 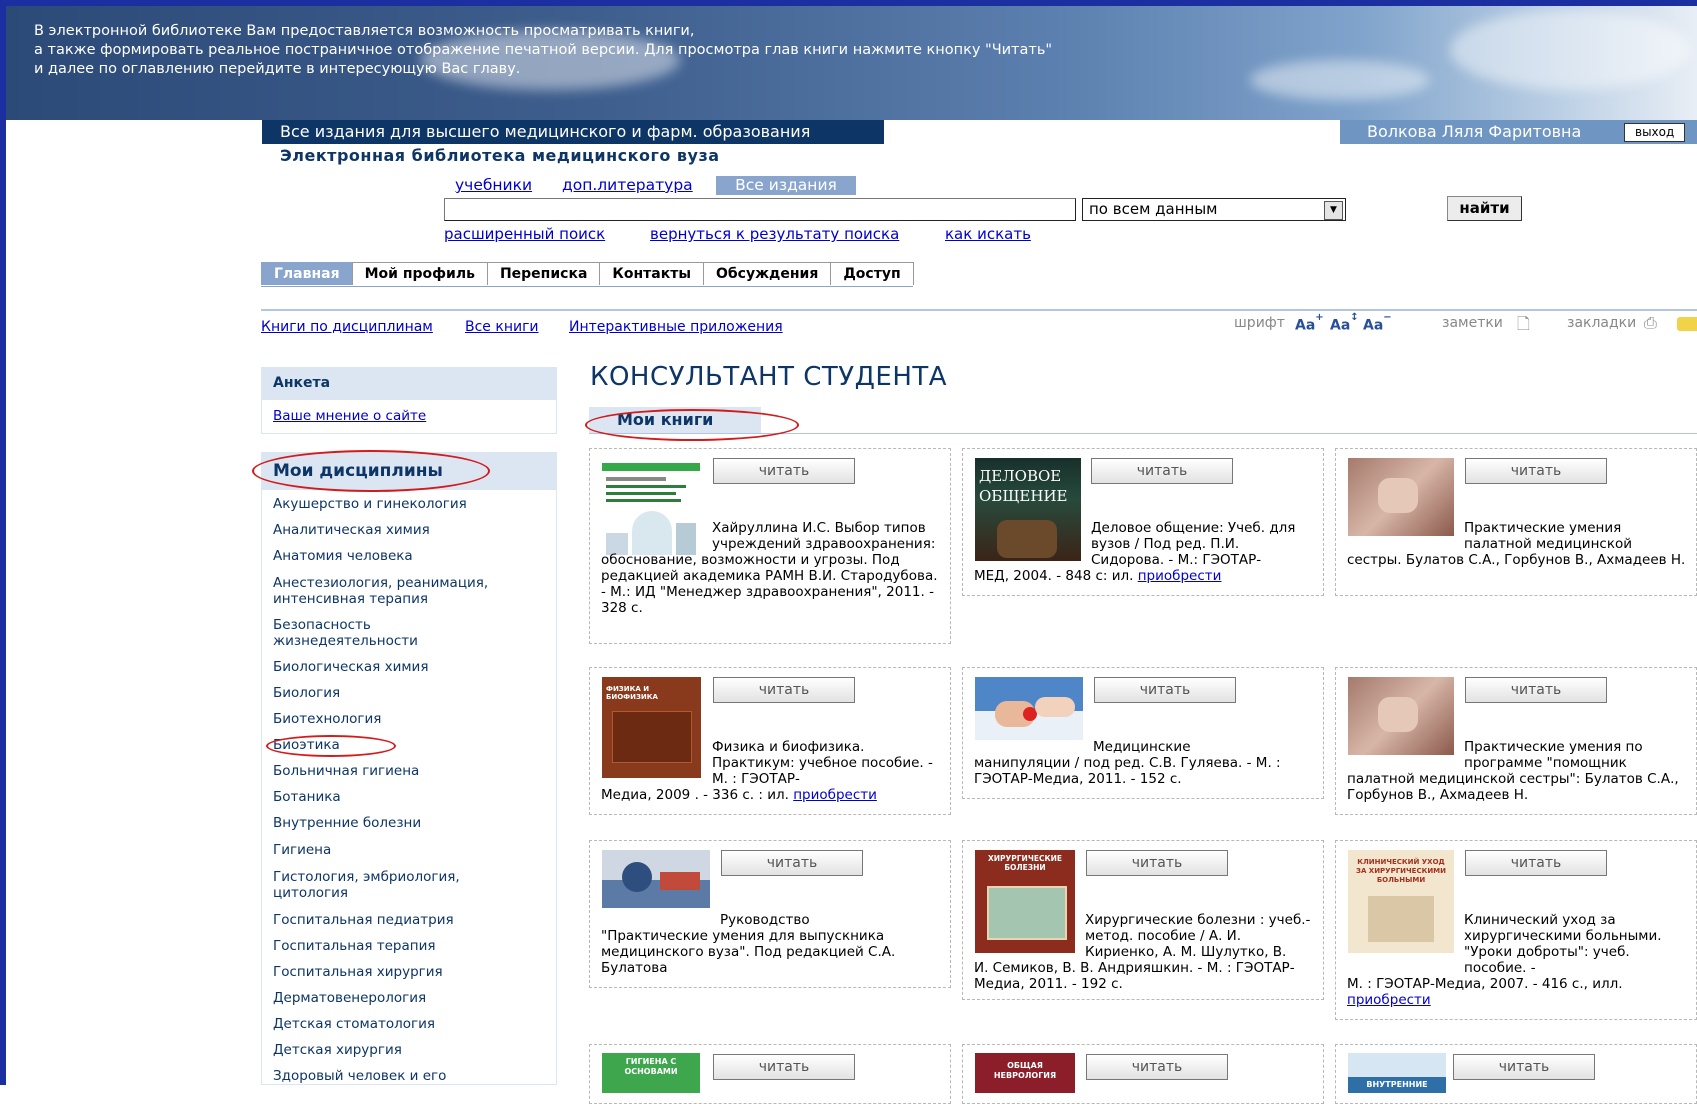 I want to click on user-bar: Волкова Ляля Фаритовна выход, so click(x=1518, y=132).